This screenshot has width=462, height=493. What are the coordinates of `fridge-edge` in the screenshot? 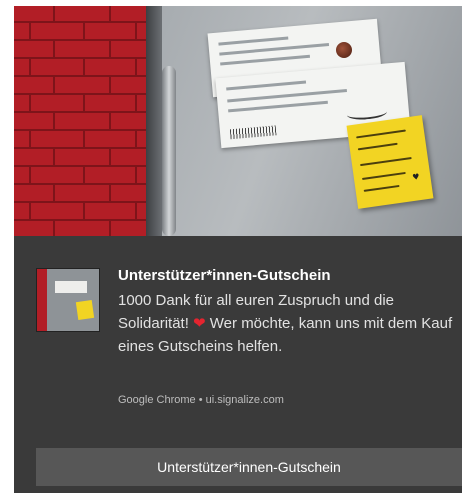 It's located at (154, 121).